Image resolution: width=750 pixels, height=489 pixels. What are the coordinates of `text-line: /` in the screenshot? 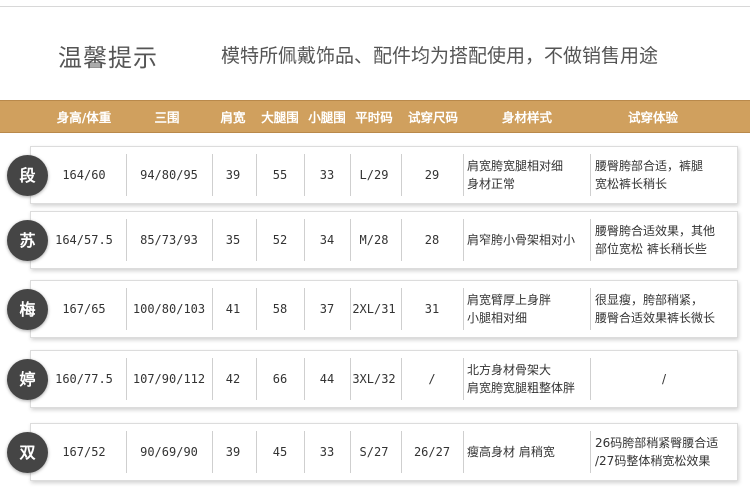 It's located at (664, 379).